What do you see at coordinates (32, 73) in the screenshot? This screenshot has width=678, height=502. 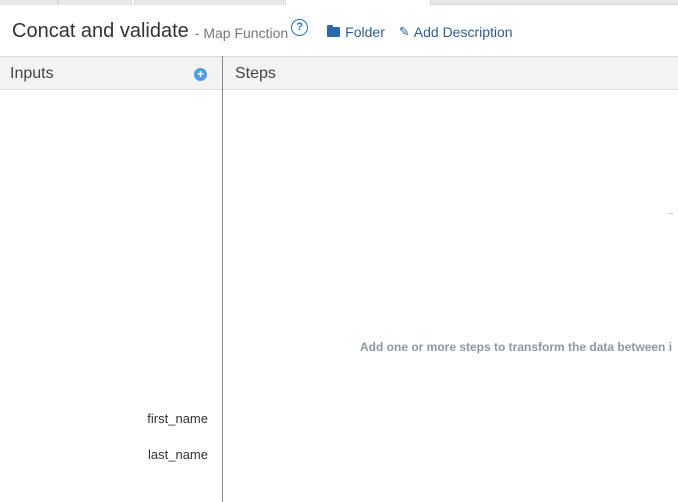 I see `inputs-title: Inputs` at bounding box center [32, 73].